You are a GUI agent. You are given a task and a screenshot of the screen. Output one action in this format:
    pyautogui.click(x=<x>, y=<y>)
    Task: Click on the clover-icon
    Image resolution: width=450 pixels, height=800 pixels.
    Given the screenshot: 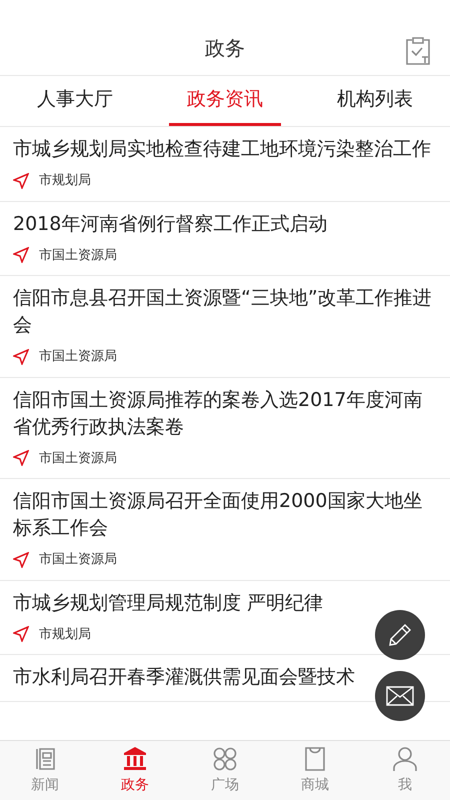 What is the action you would take?
    pyautogui.click(x=225, y=759)
    